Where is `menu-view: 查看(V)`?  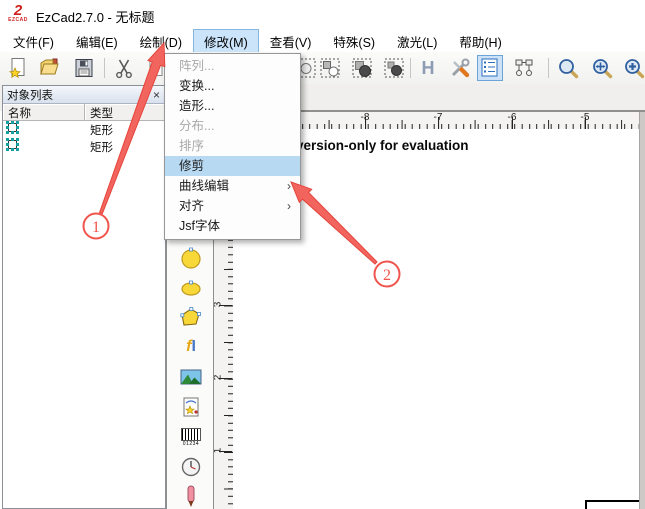
menu-view: 查看(V) is located at coordinates (291, 41).